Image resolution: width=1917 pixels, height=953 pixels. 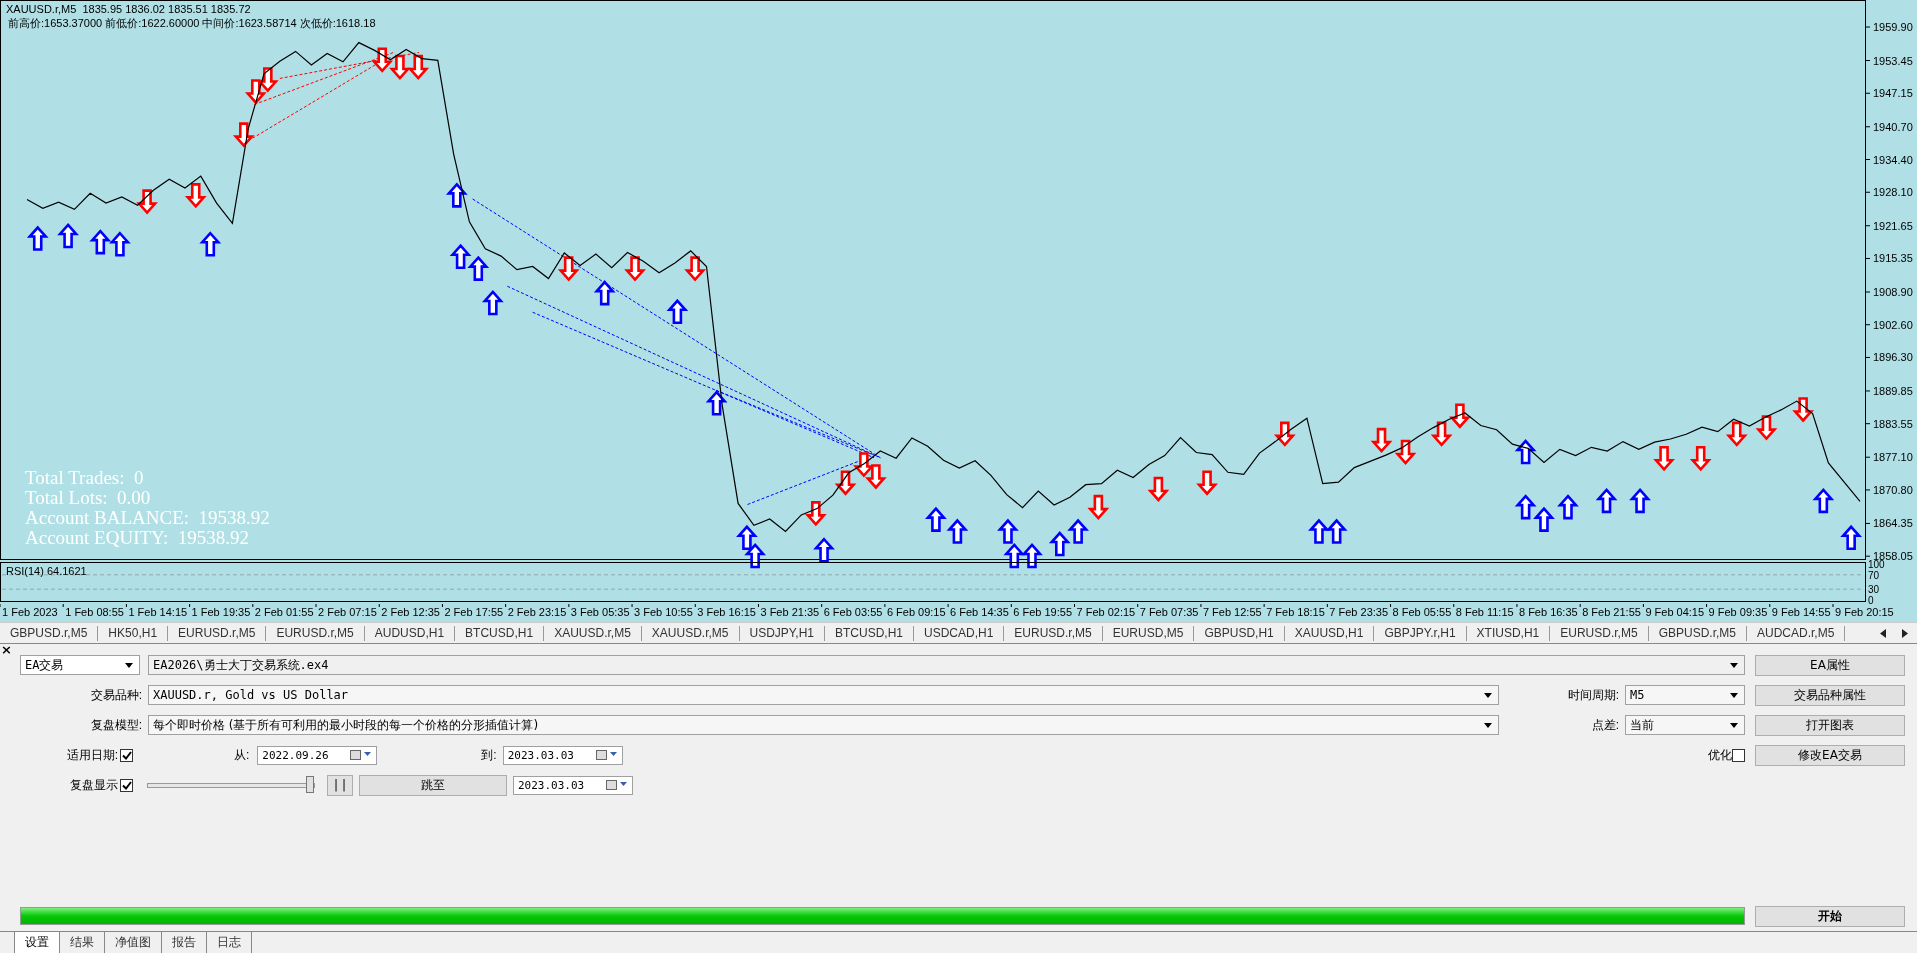 I want to click on expert-properties-button: EA属性, so click(x=1830, y=665).